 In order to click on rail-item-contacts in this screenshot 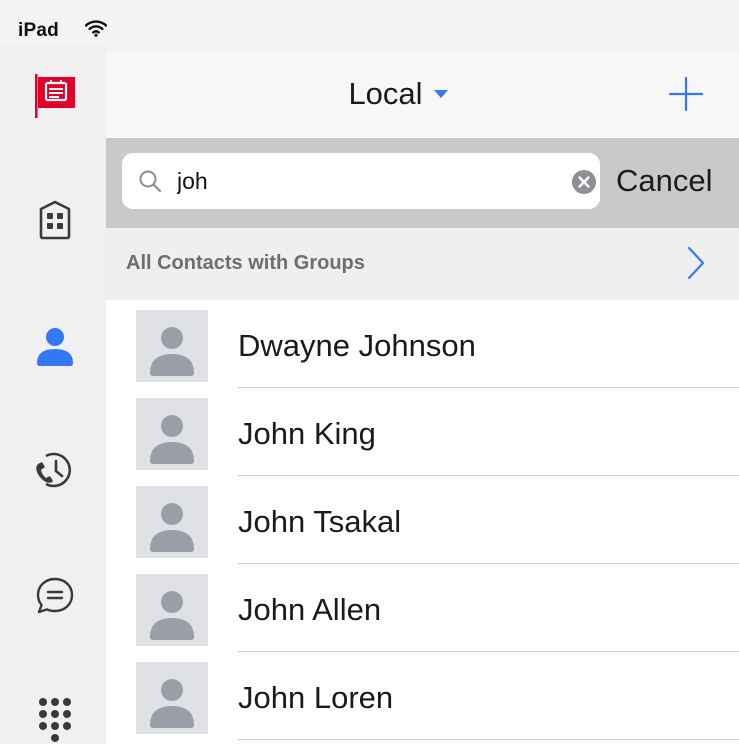, I will do `click(55, 346)`.